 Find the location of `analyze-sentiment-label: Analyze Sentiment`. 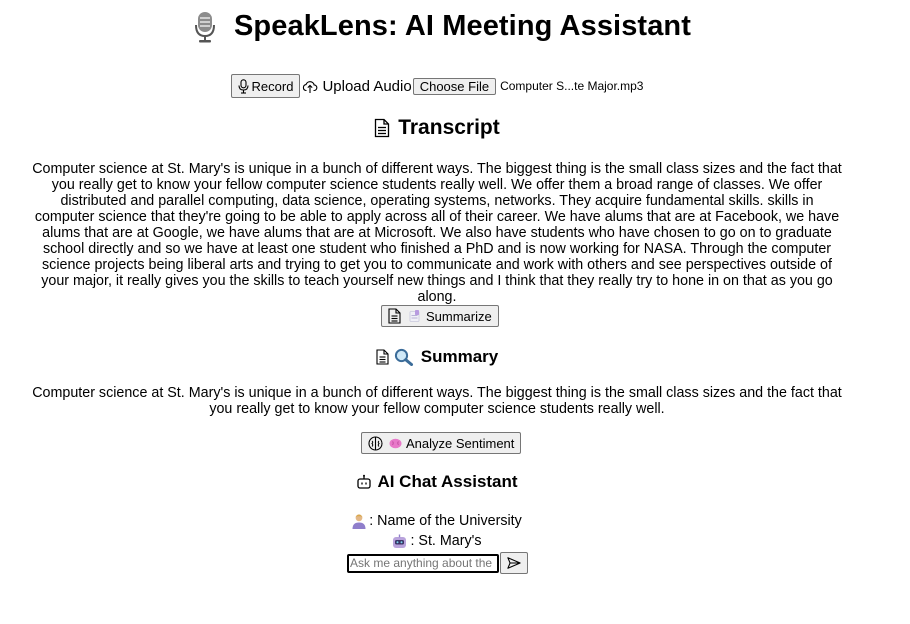

analyze-sentiment-label: Analyze Sentiment is located at coordinates (460, 443).